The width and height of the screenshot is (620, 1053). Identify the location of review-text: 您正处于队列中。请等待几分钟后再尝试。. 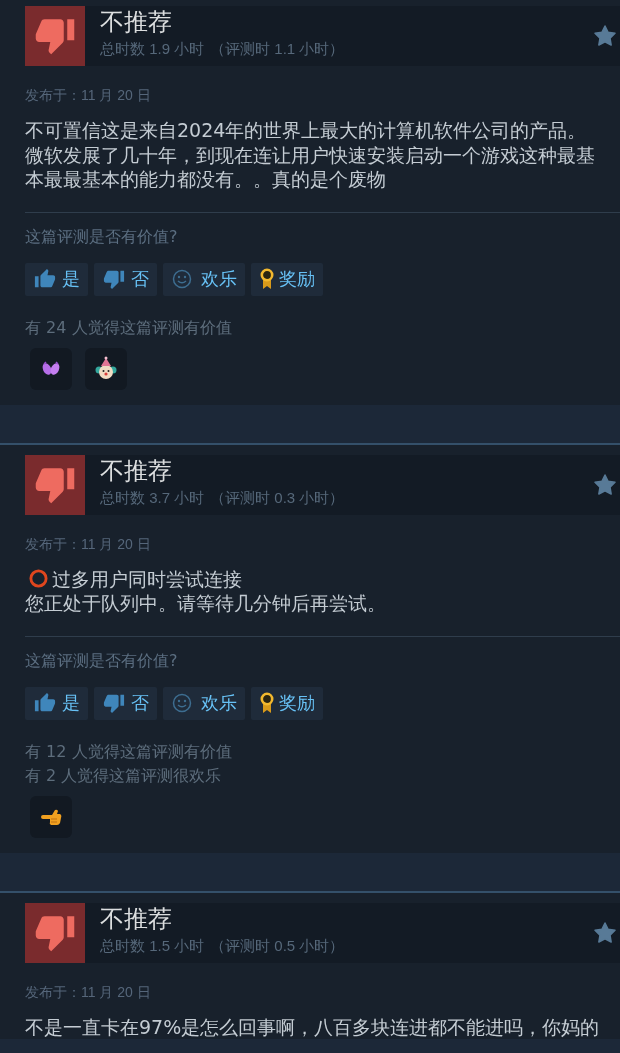
(206, 603).